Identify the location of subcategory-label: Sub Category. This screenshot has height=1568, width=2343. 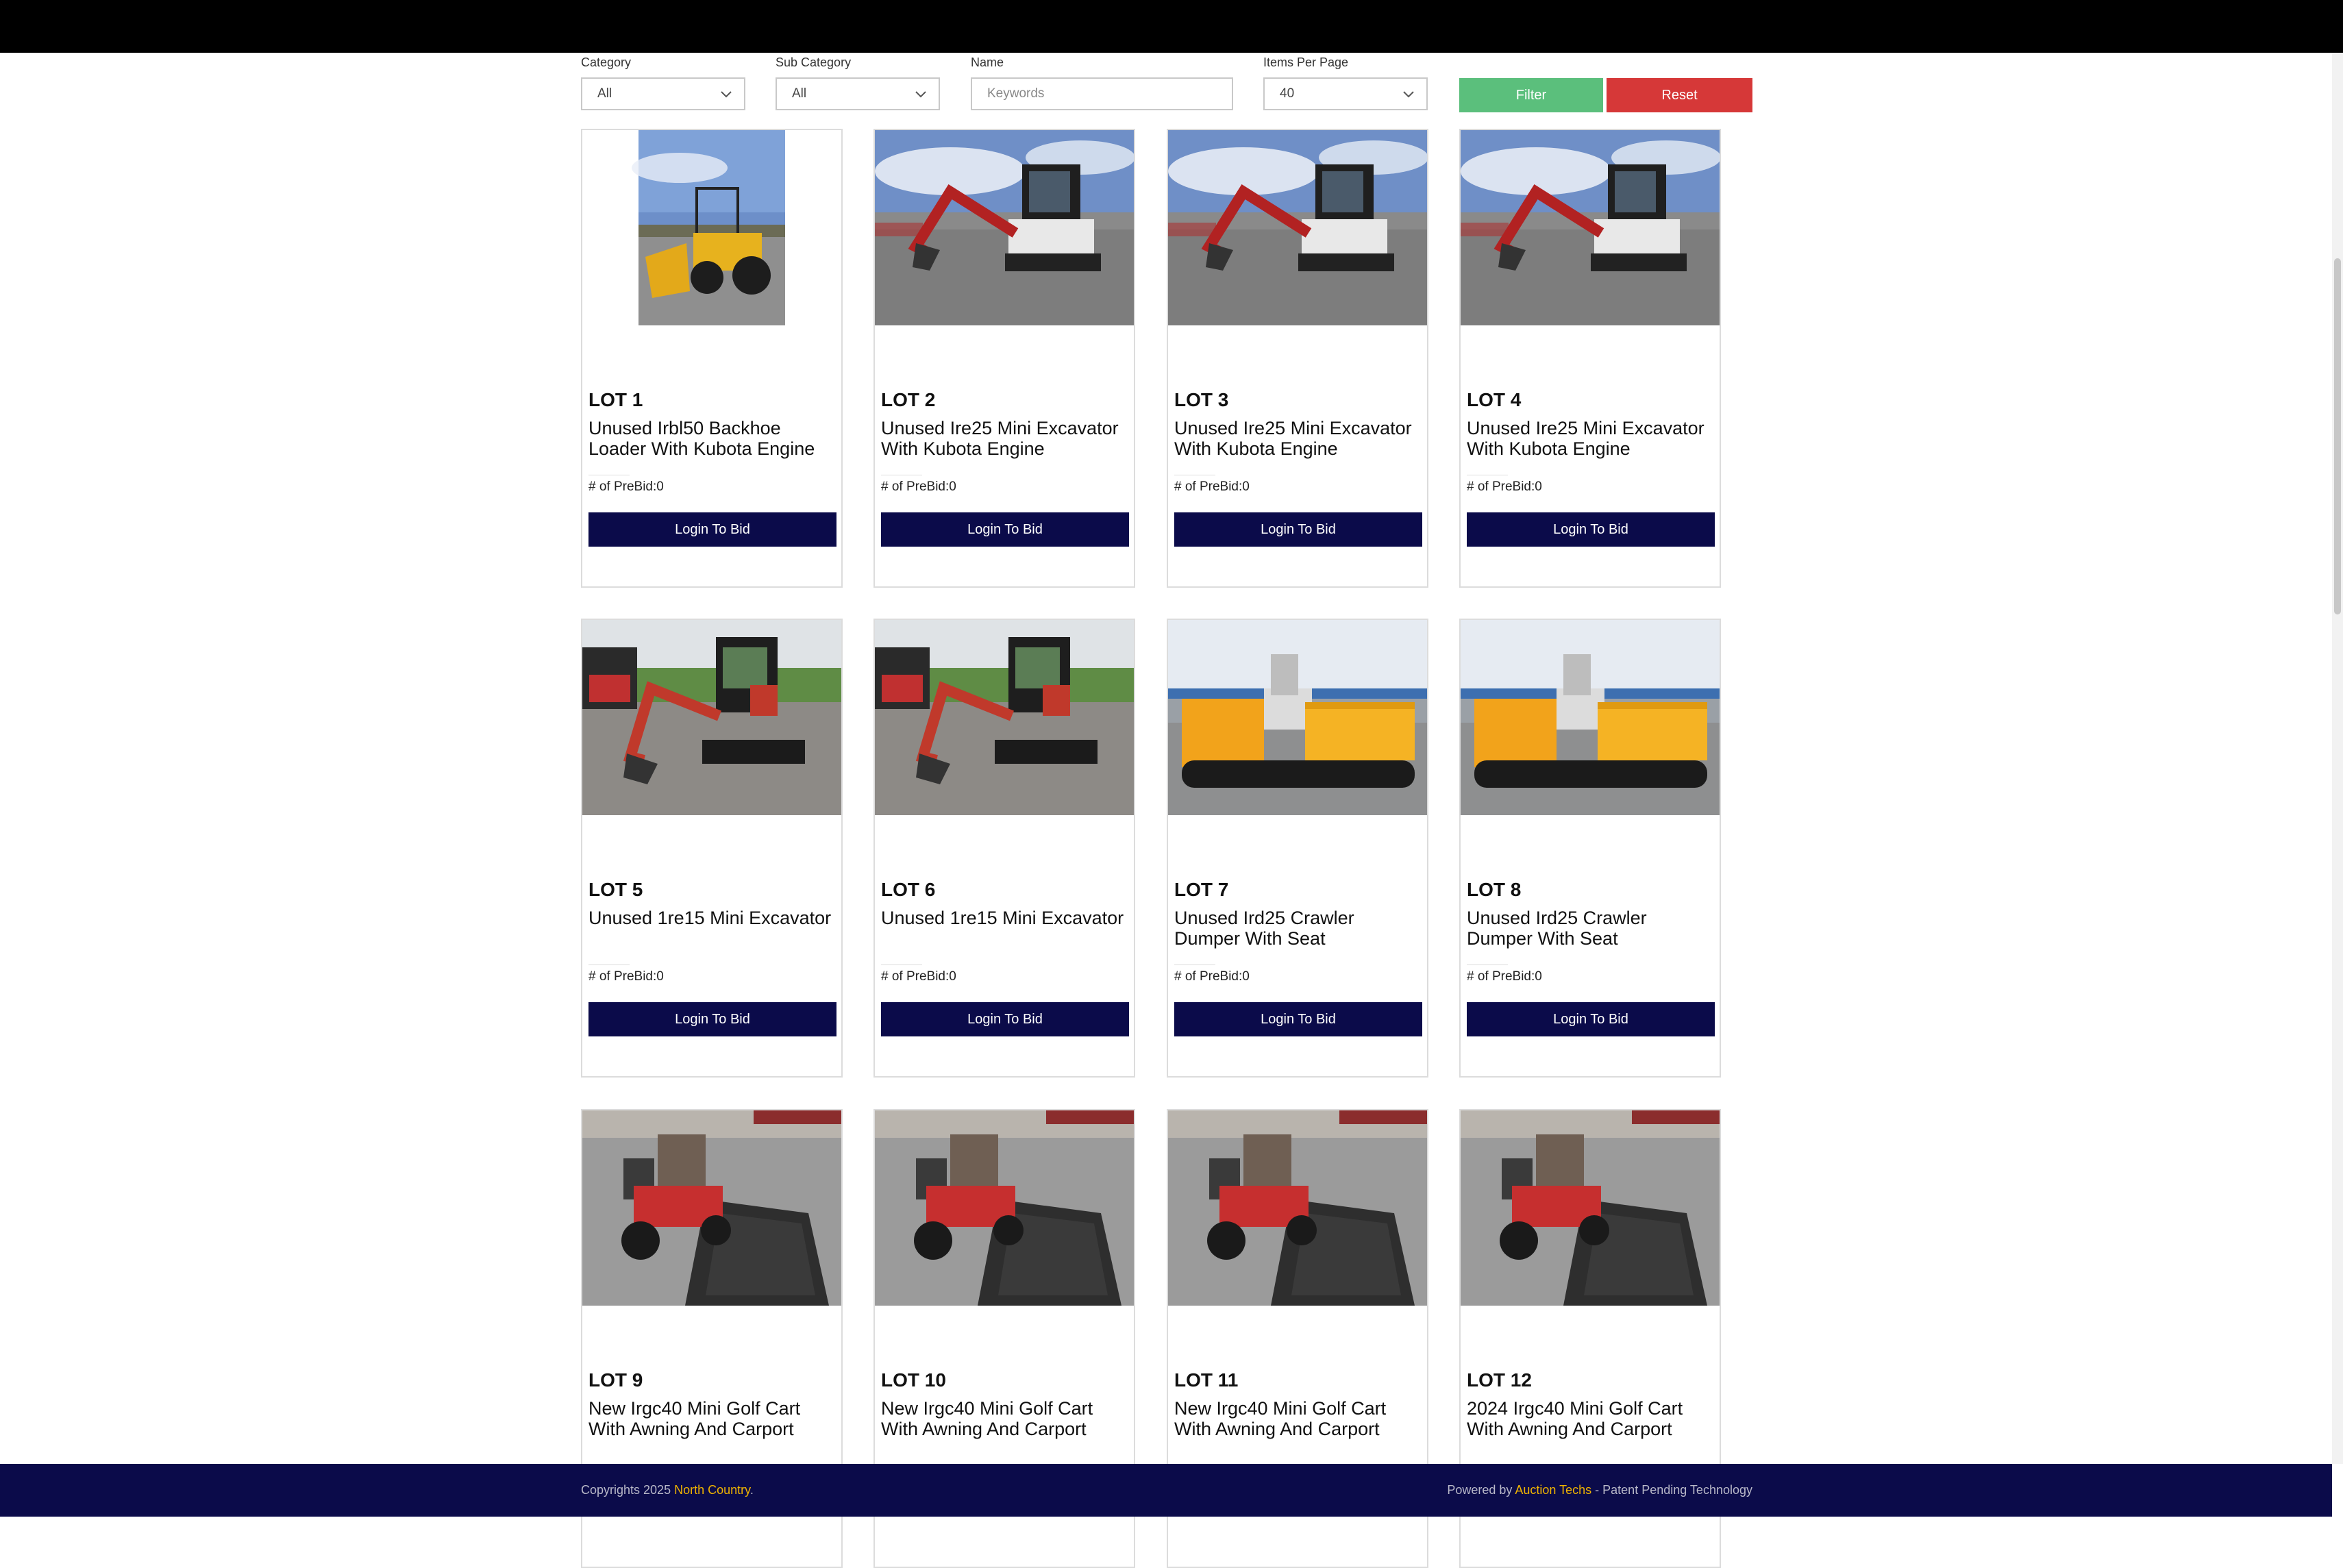
(814, 62).